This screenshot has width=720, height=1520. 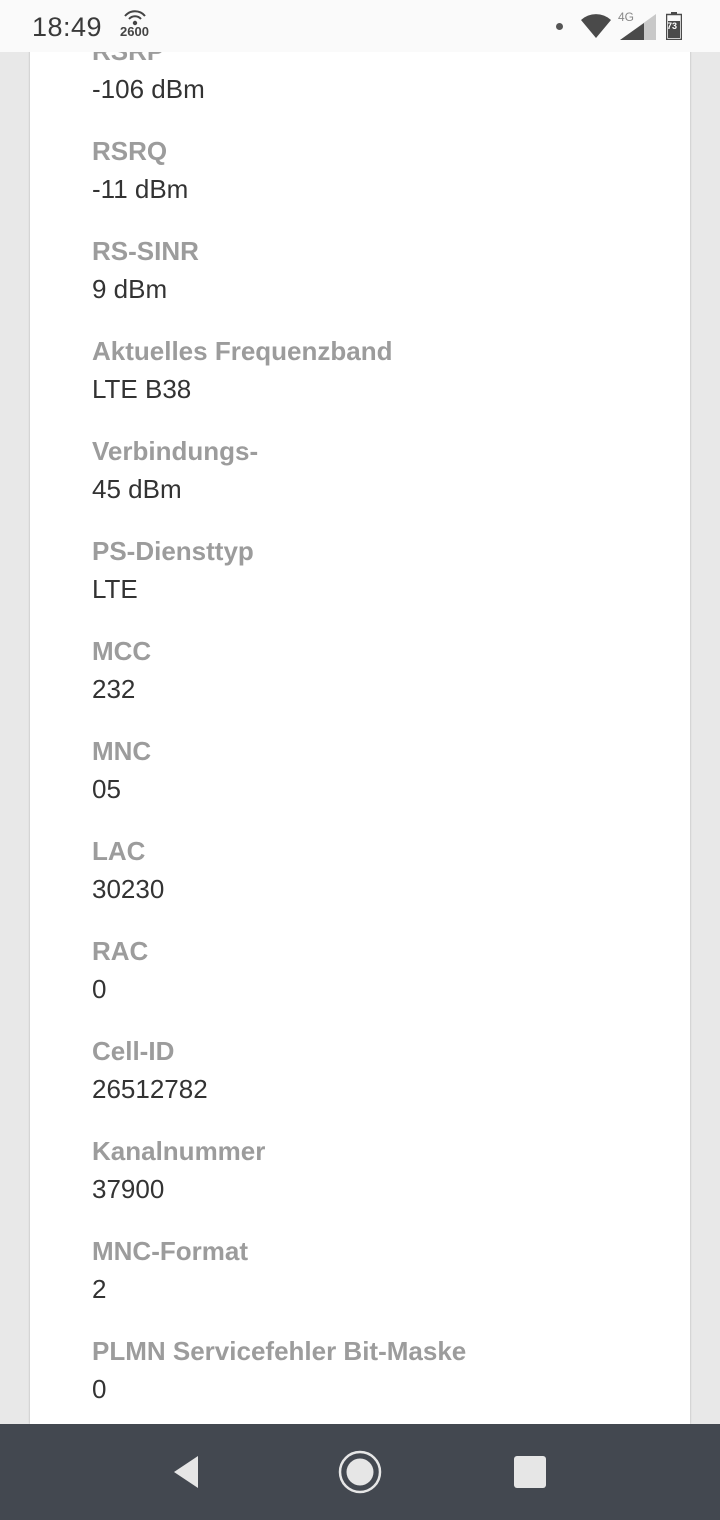 I want to click on home-button, so click(x=360, y=1472).